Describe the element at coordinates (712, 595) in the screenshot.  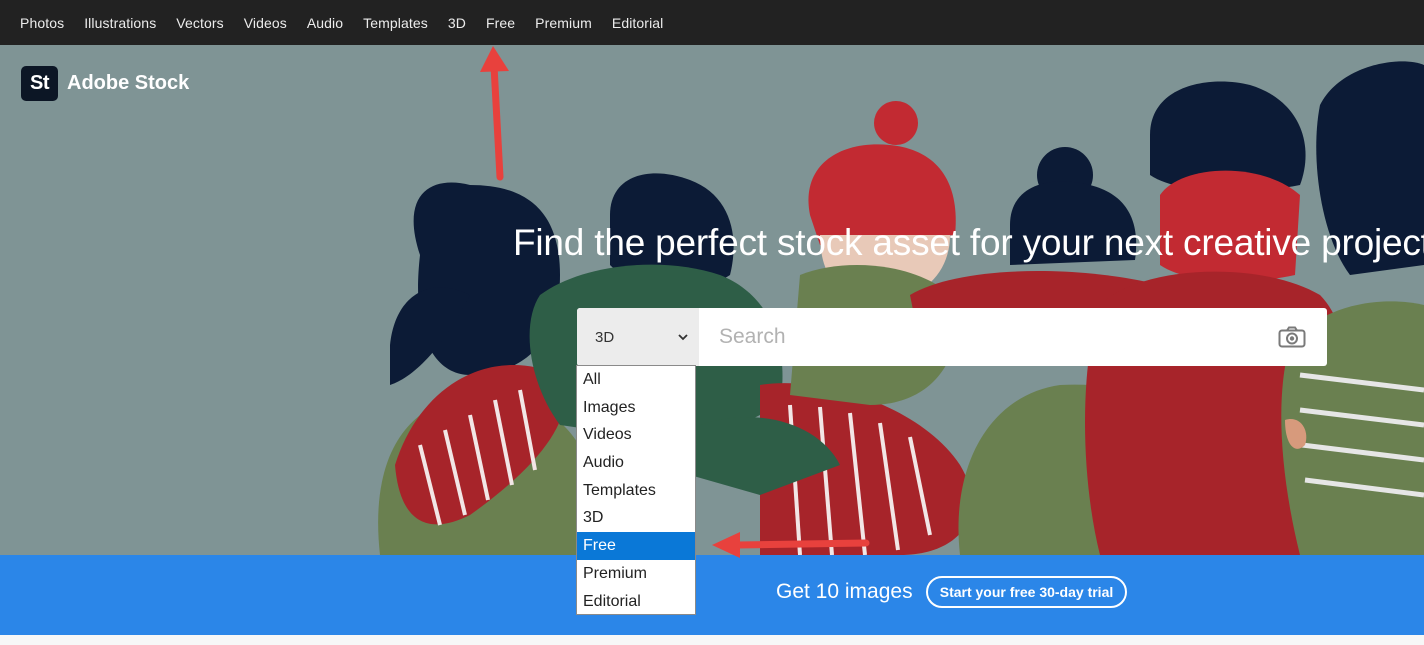
I see `promo-banner` at that location.